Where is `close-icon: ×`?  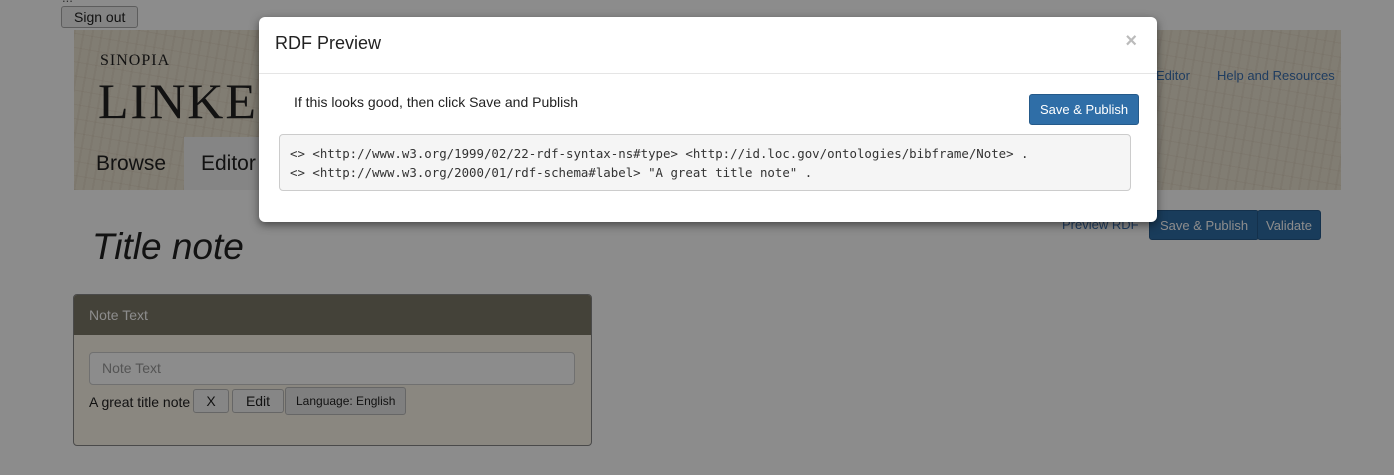 close-icon: × is located at coordinates (1131, 41).